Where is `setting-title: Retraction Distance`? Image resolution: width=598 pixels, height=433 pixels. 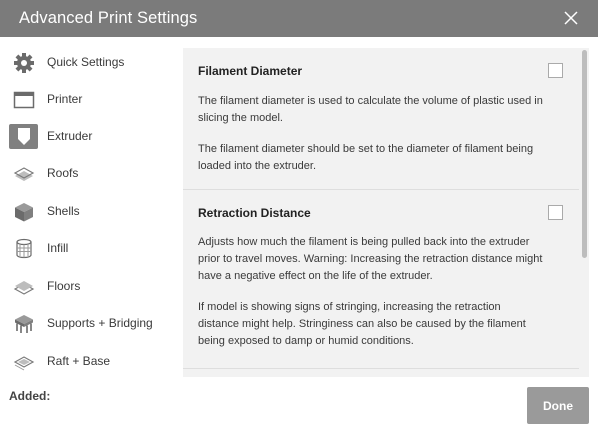 setting-title: Retraction Distance is located at coordinates (254, 213).